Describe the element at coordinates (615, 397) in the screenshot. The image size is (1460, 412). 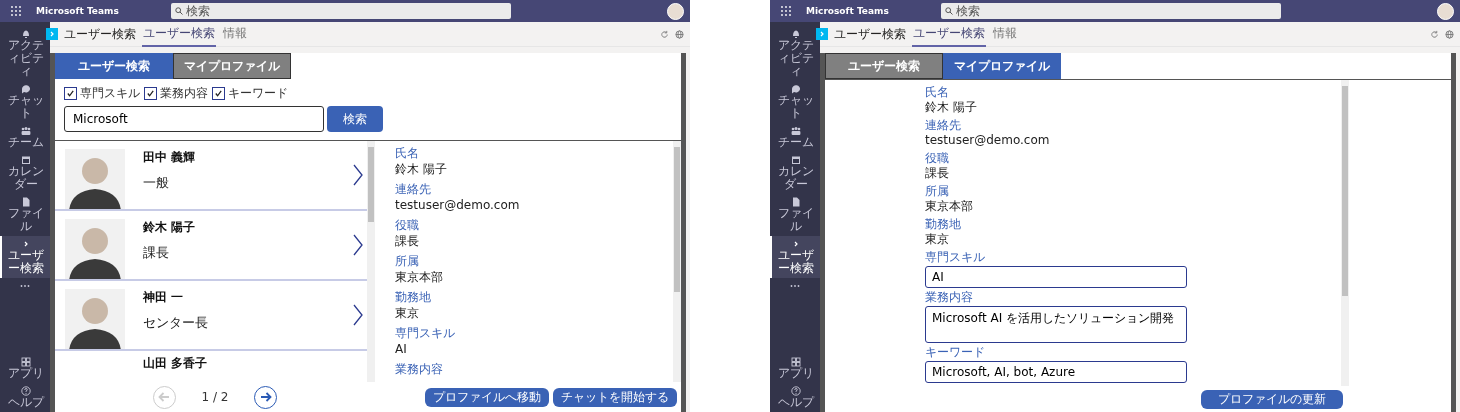
I see `action-button: チャットを開始する` at that location.